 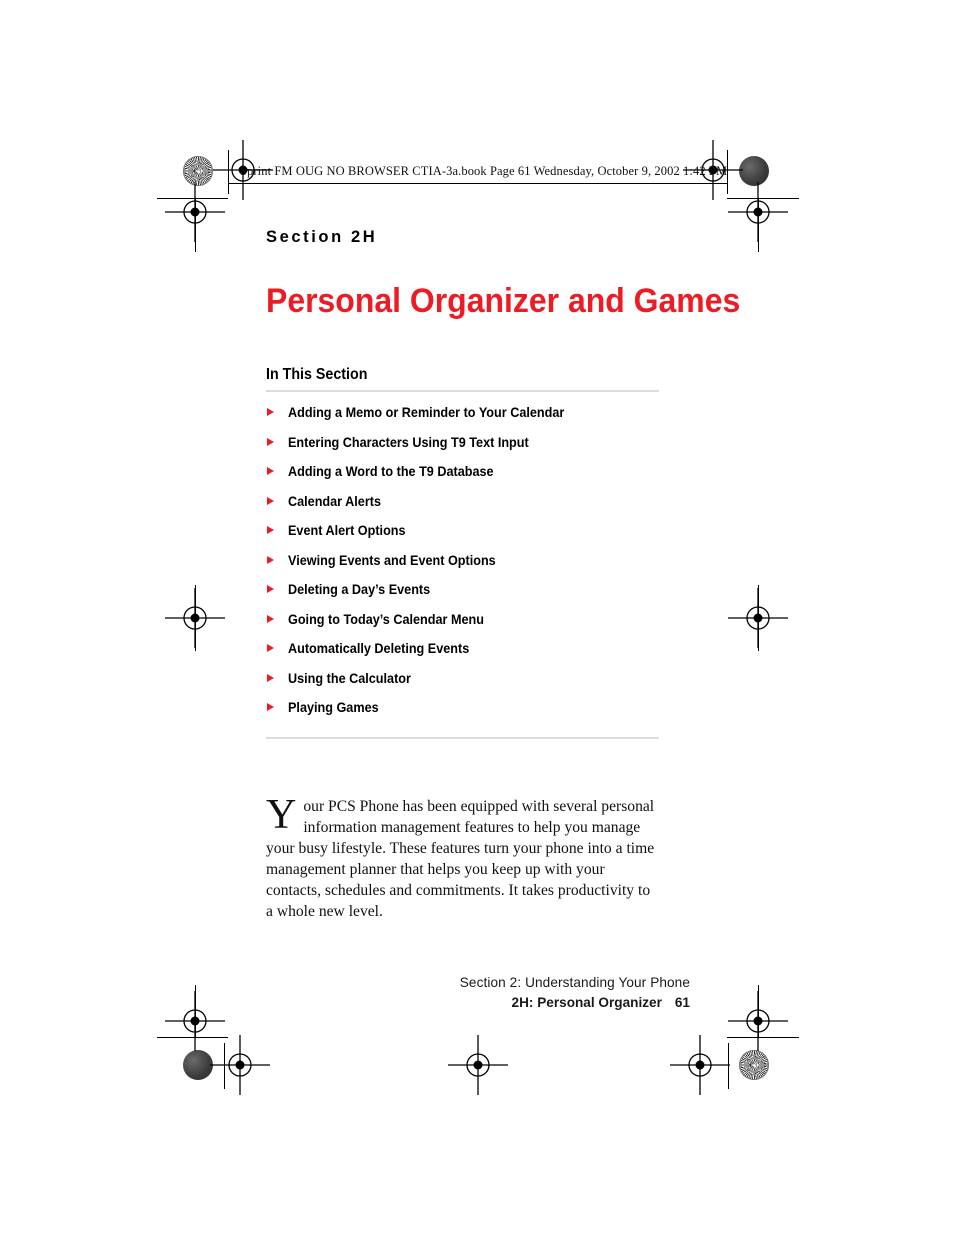 What do you see at coordinates (700, 1065) in the screenshot?
I see `registration-crosshair-bottom-right-inner` at bounding box center [700, 1065].